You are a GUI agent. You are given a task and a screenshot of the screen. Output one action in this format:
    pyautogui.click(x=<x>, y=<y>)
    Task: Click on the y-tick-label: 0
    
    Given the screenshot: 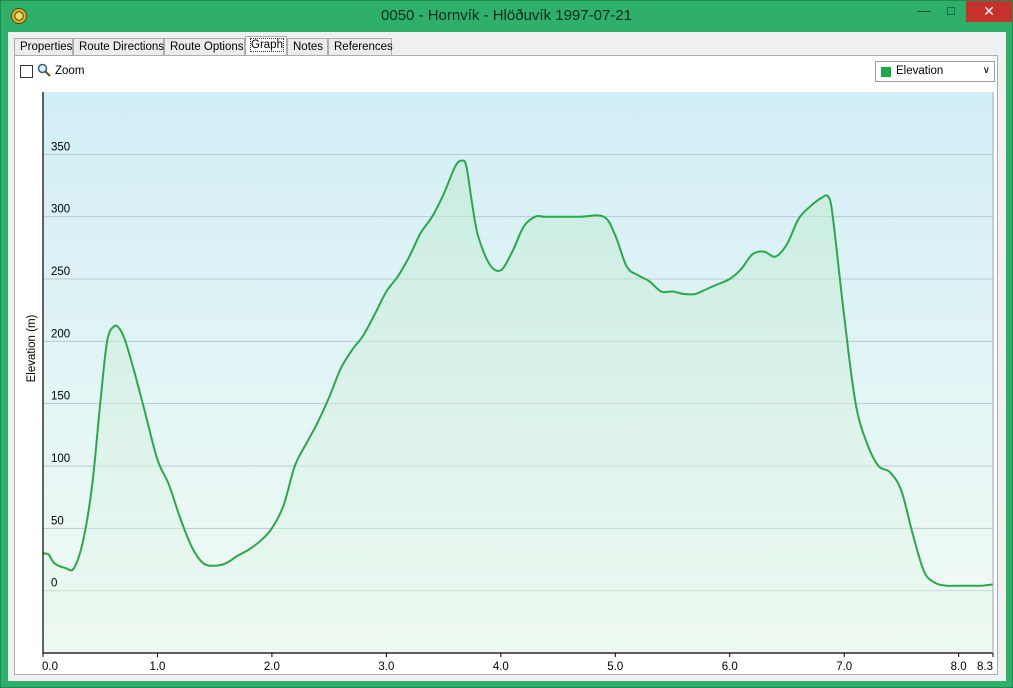 What is the action you would take?
    pyautogui.click(x=54, y=584)
    